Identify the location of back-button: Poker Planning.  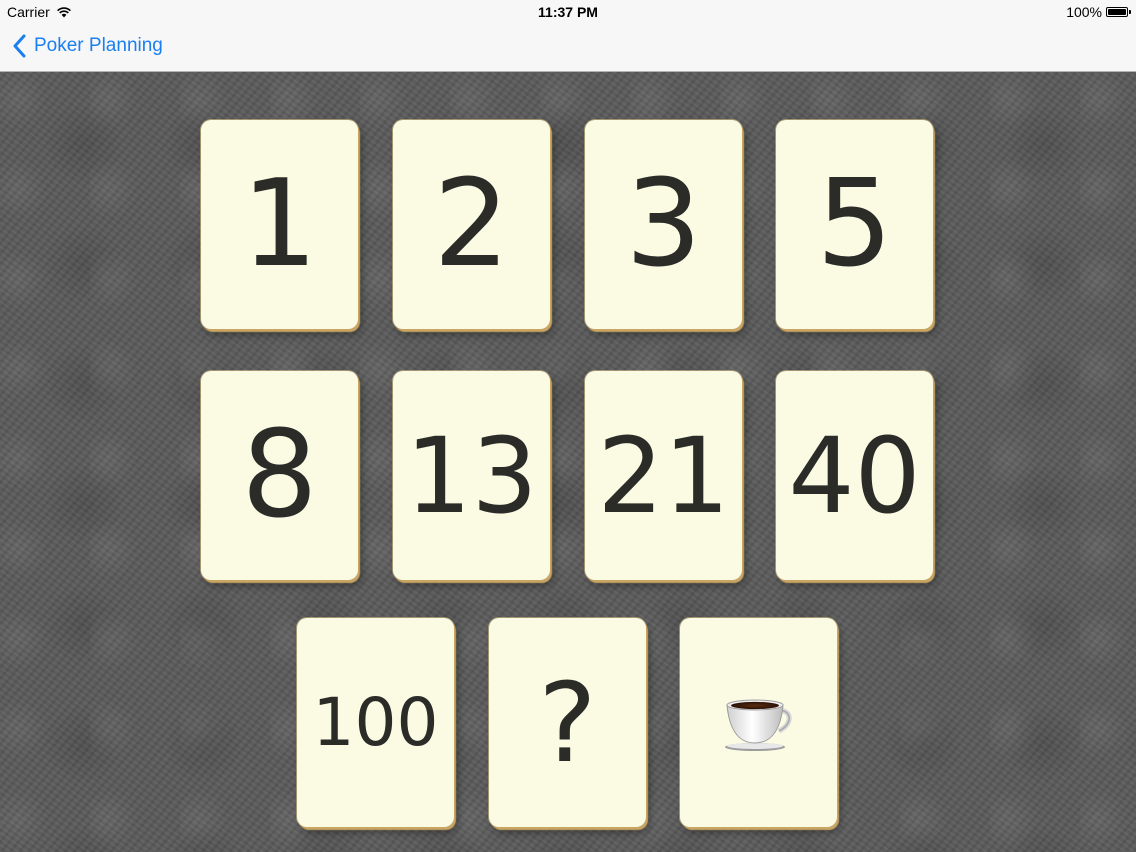
(87, 46).